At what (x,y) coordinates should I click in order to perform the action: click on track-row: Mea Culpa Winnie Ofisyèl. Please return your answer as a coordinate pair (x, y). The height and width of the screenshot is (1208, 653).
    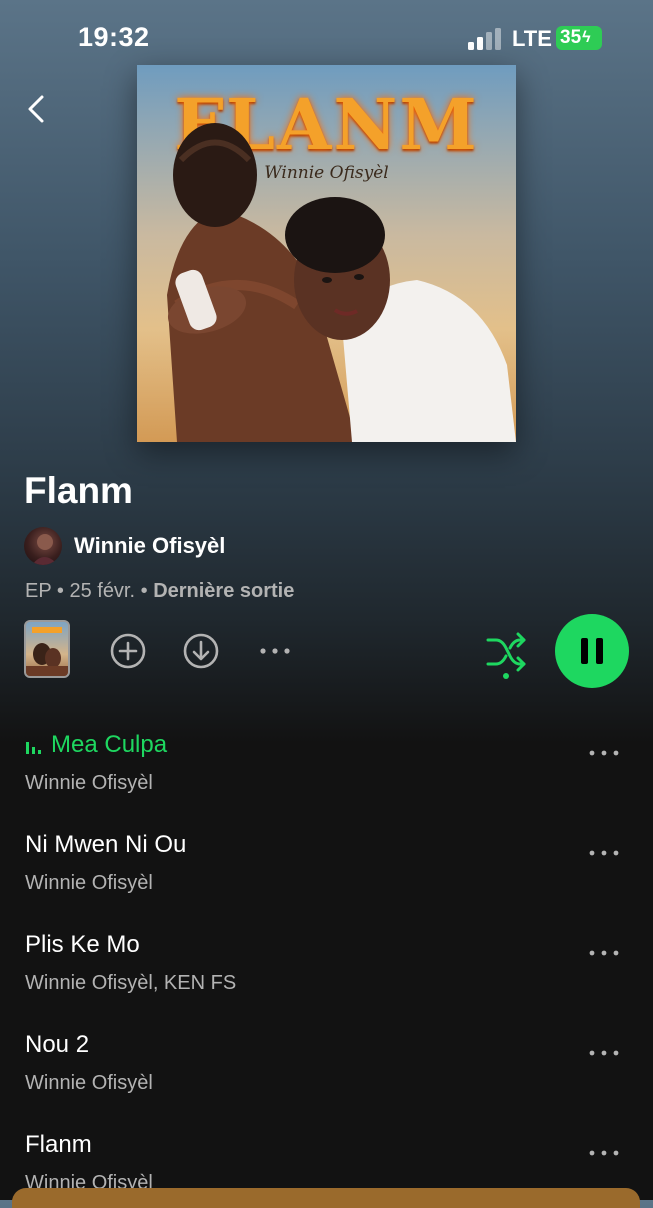
    Looking at the image, I should click on (326, 781).